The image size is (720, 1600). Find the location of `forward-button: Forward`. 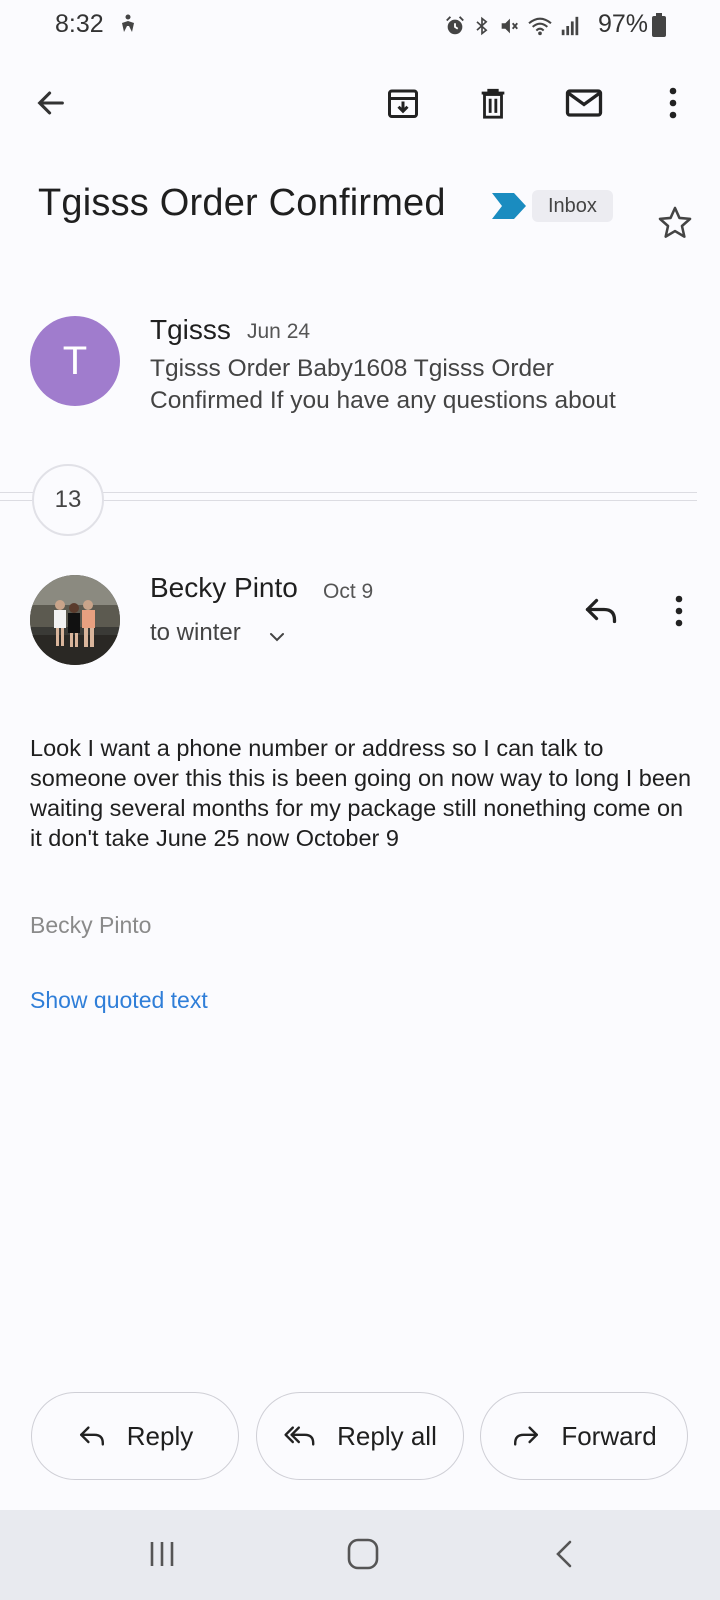

forward-button: Forward is located at coordinates (584, 1436).